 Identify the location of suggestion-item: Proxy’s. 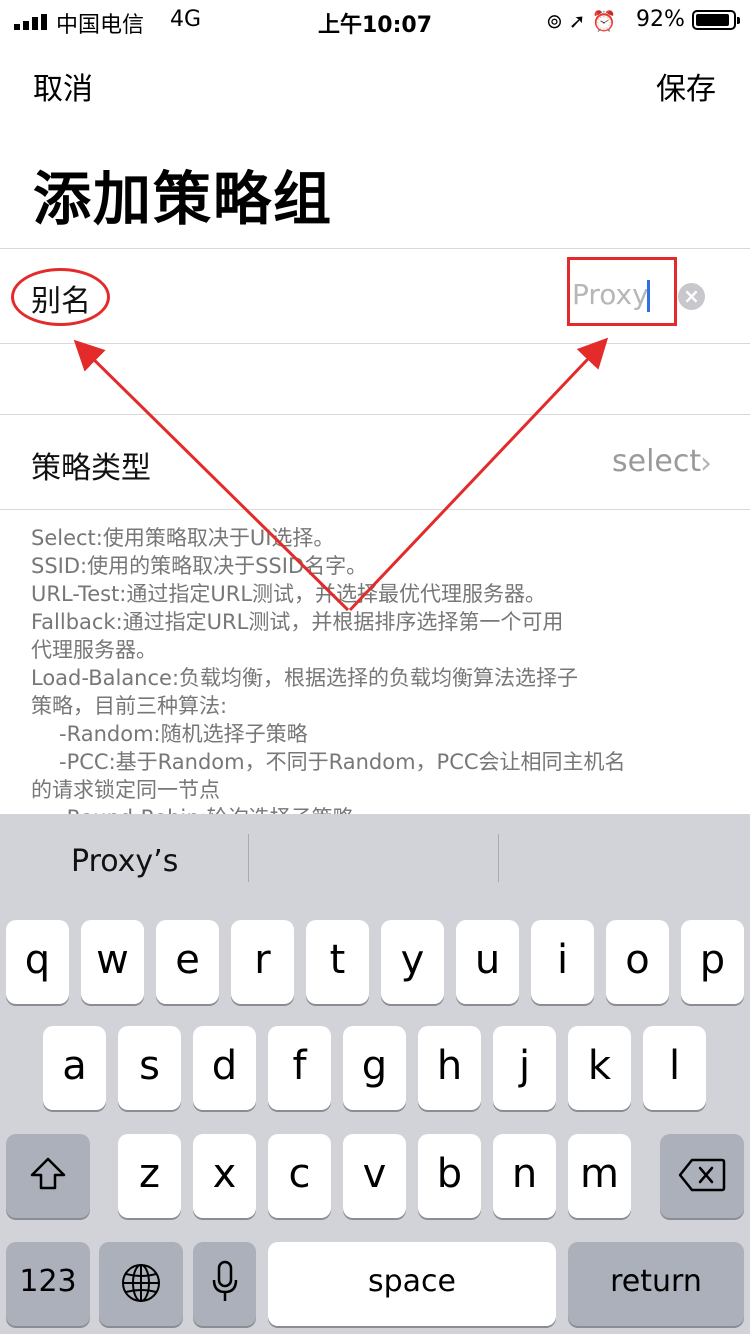
(124, 861).